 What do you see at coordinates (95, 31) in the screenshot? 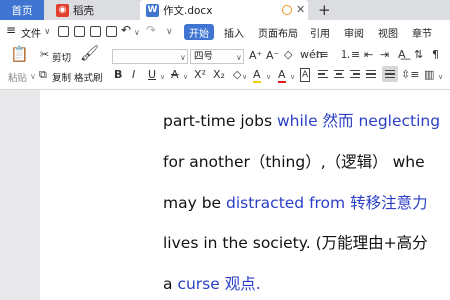
I see `print-icon` at bounding box center [95, 31].